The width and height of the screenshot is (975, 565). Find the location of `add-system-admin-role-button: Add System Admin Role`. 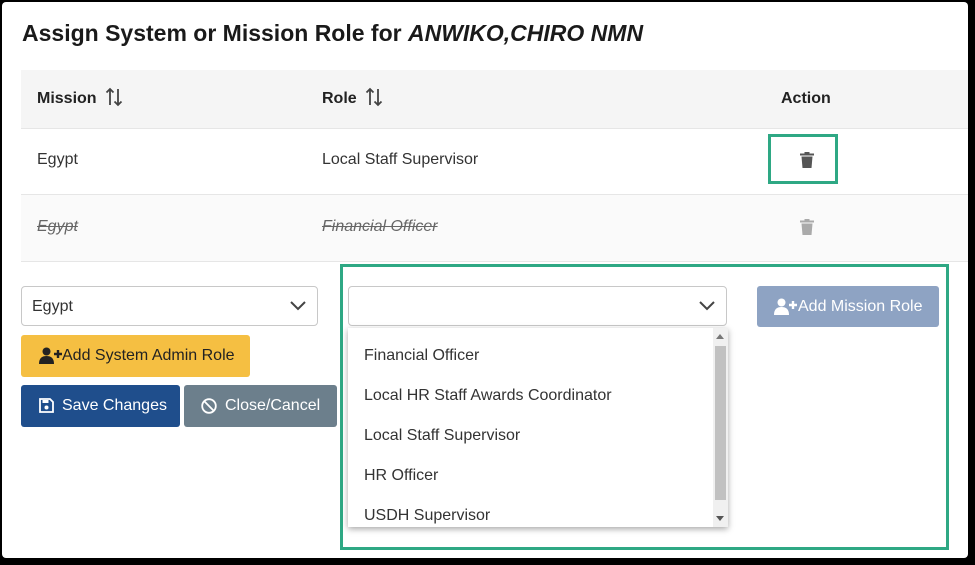

add-system-admin-role-button: Add System Admin Role is located at coordinates (135, 356).